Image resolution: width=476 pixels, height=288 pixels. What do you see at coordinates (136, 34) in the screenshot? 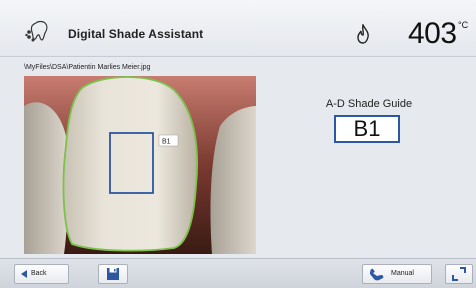
I see `app-title: Digital Shade Assistant` at bounding box center [136, 34].